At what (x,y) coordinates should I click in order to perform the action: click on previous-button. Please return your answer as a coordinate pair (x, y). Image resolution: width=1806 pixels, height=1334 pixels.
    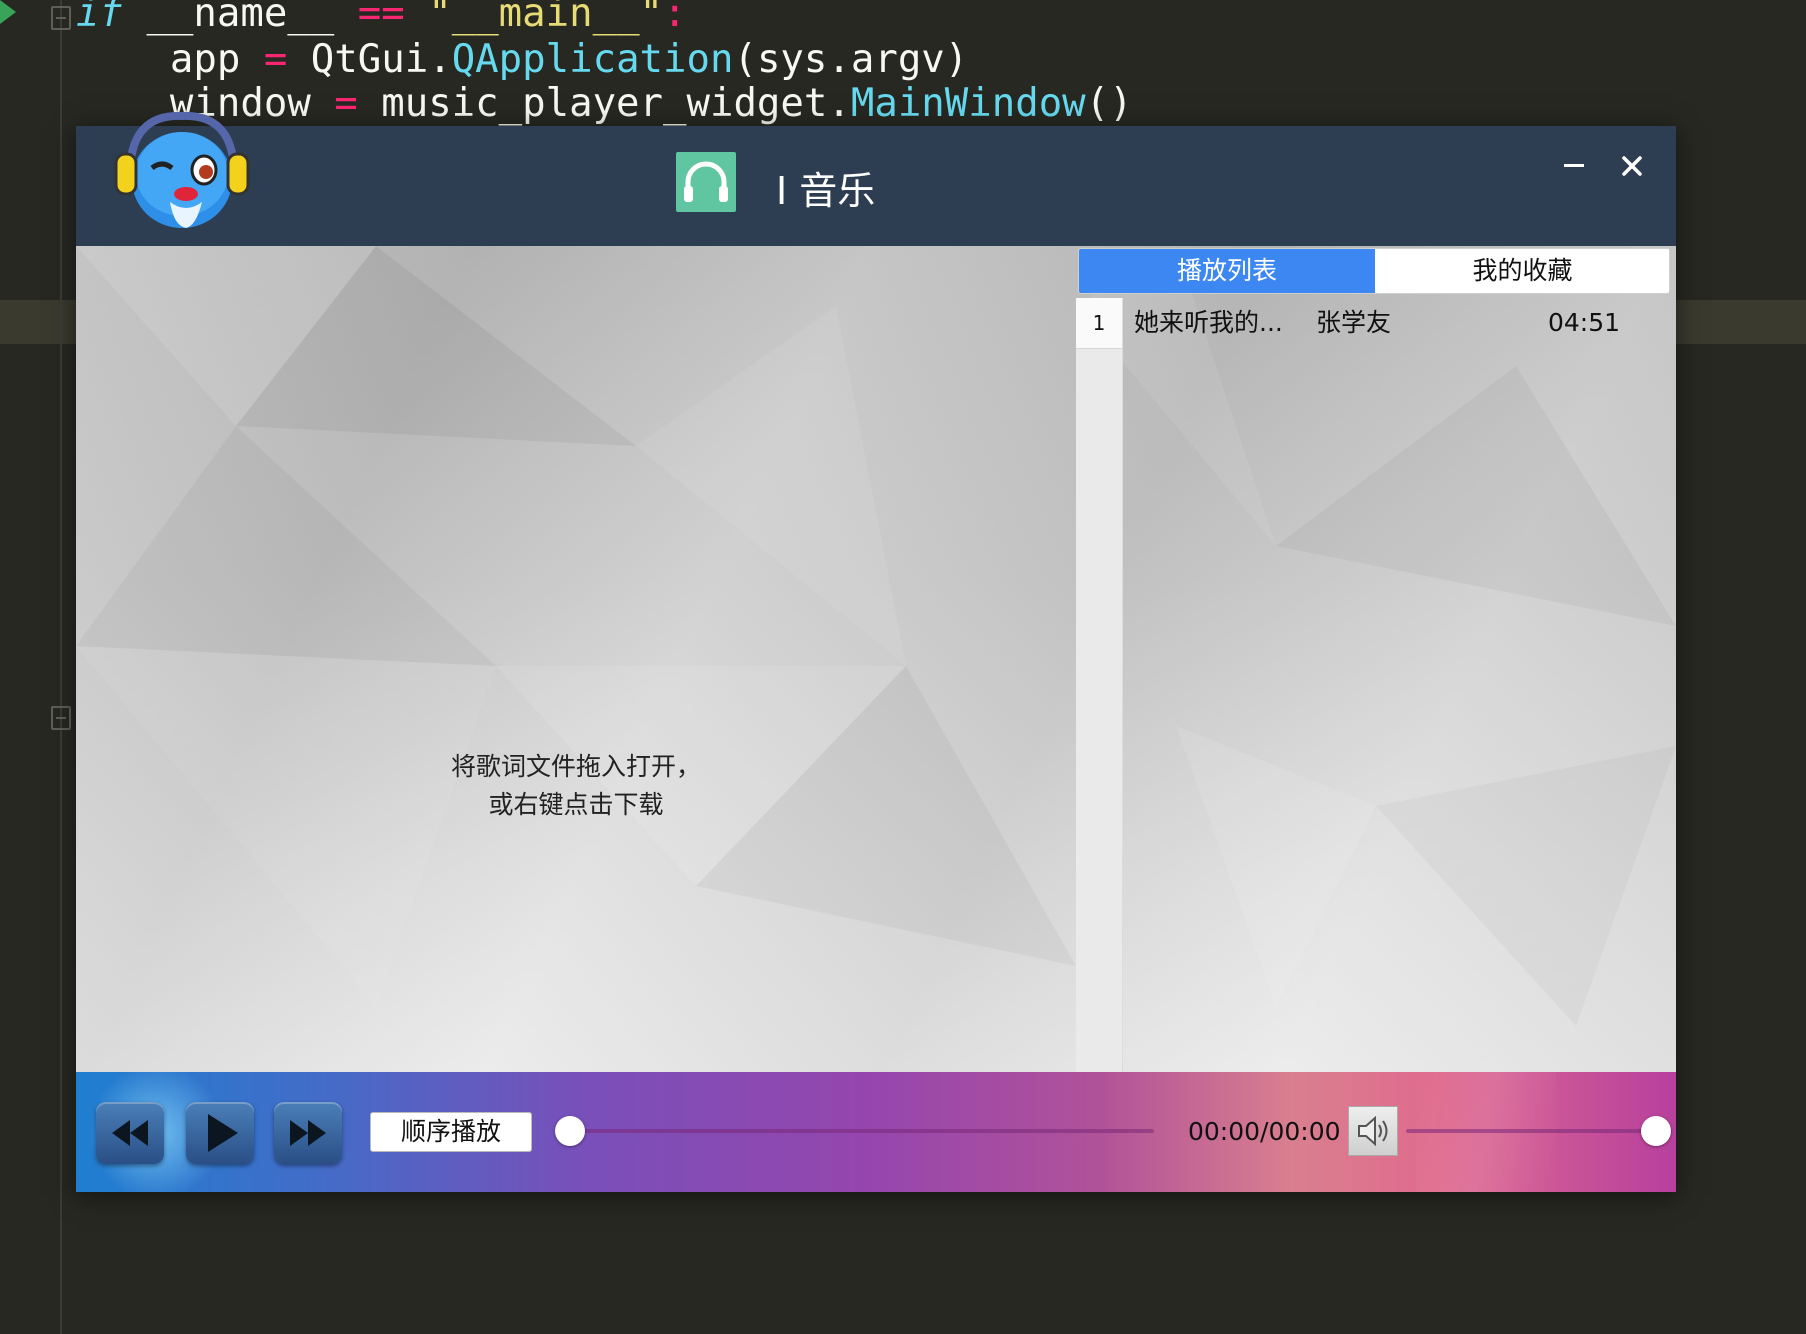
    Looking at the image, I should click on (130, 1133).